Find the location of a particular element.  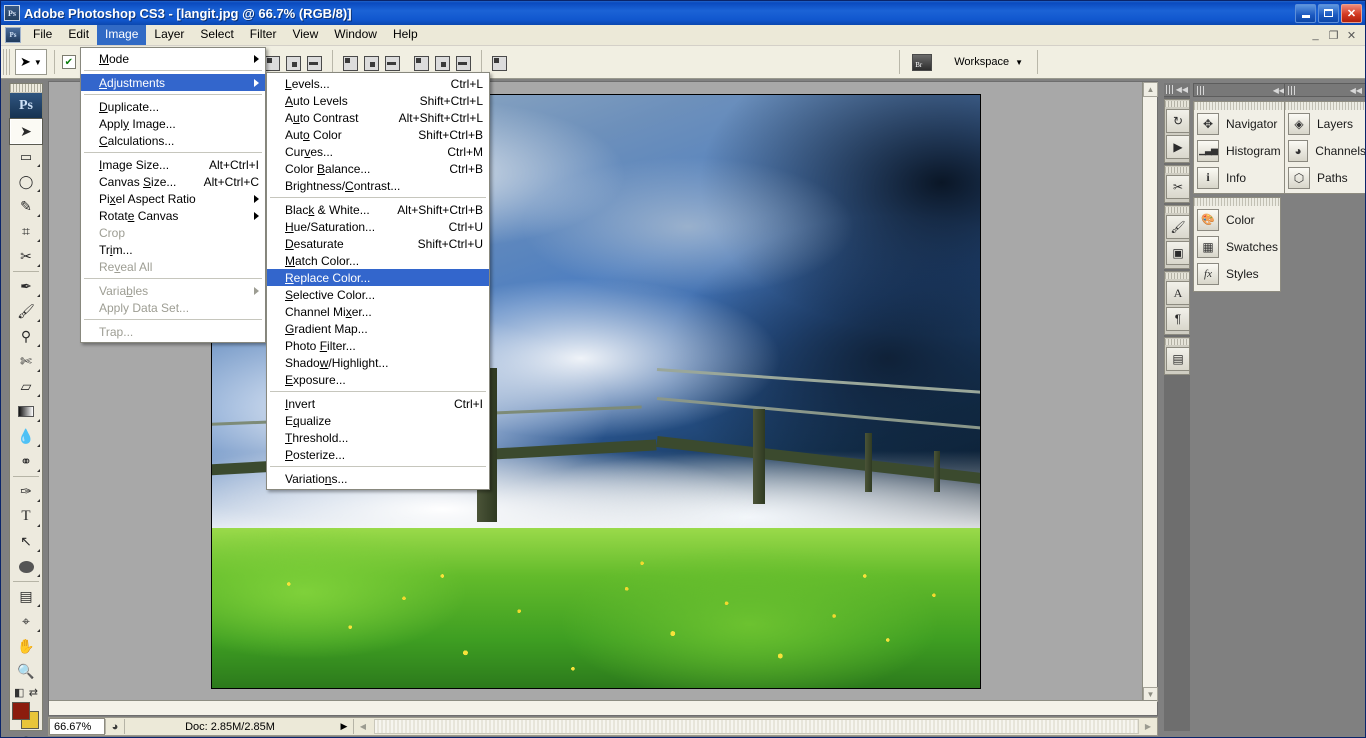

menu-layer: Layer is located at coordinates (169, 35).